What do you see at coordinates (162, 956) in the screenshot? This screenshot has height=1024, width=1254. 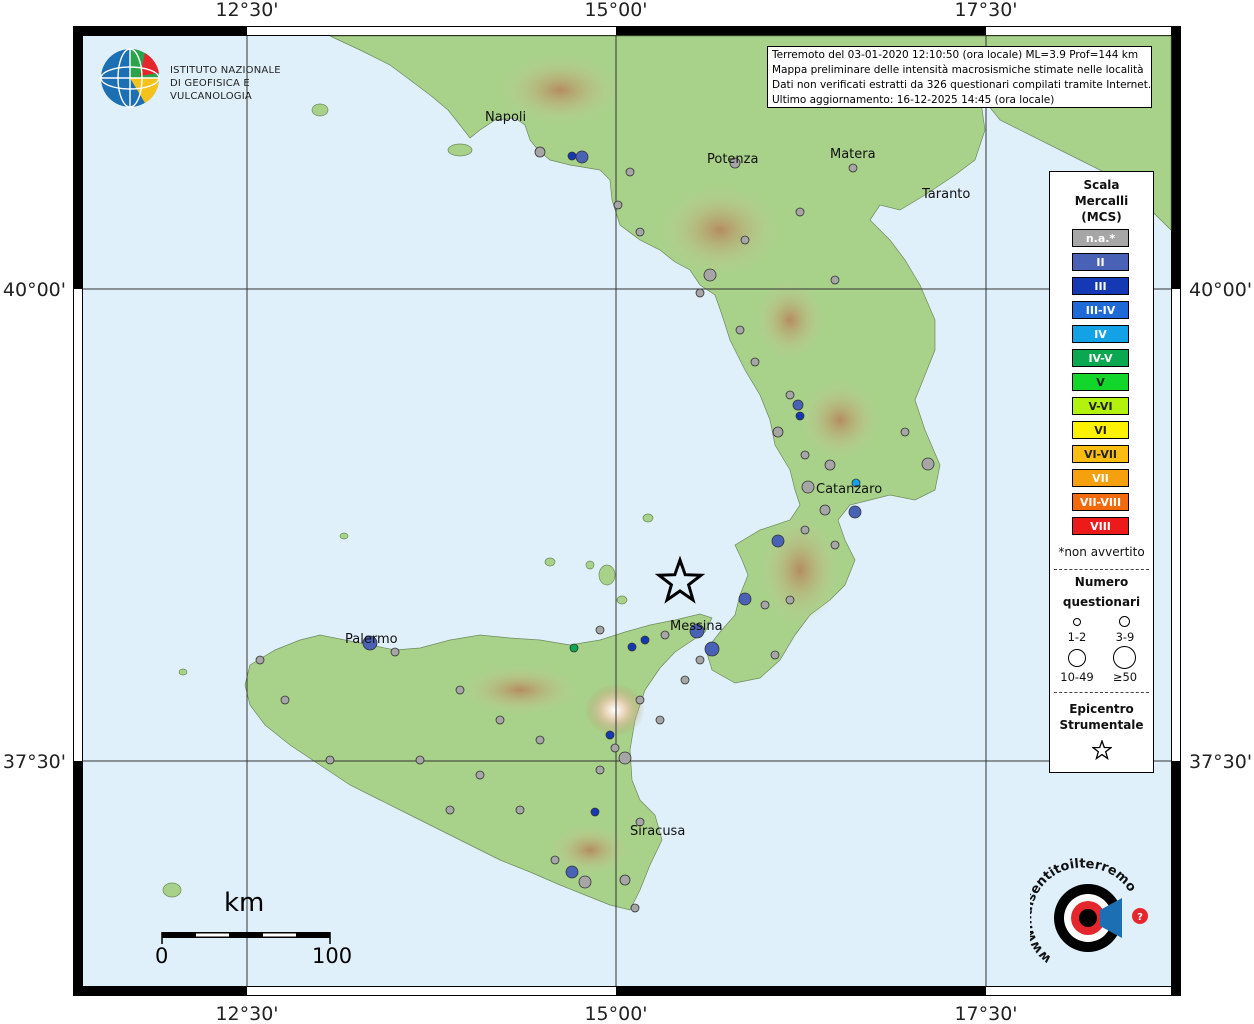 I see `scalebar-start: 0` at bounding box center [162, 956].